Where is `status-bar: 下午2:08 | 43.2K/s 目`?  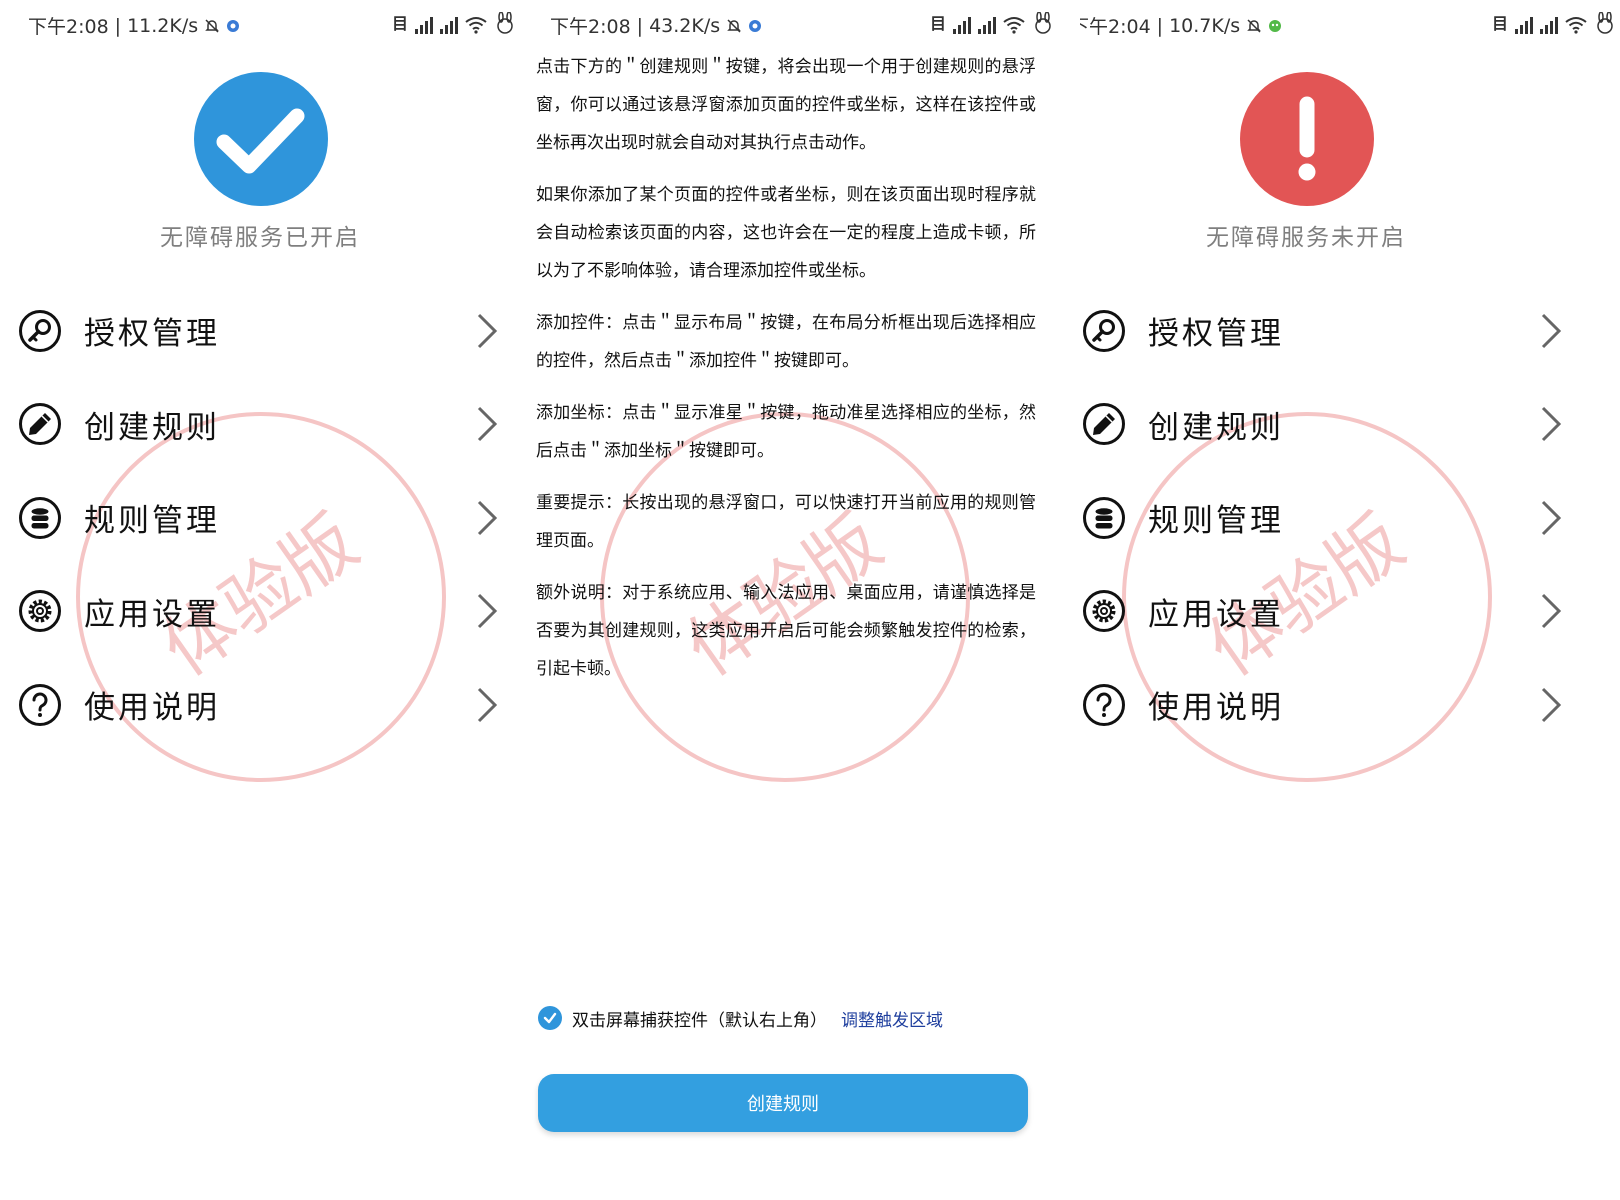 status-bar: 下午2:08 | 43.2K/s 目 is located at coordinates (810, 24).